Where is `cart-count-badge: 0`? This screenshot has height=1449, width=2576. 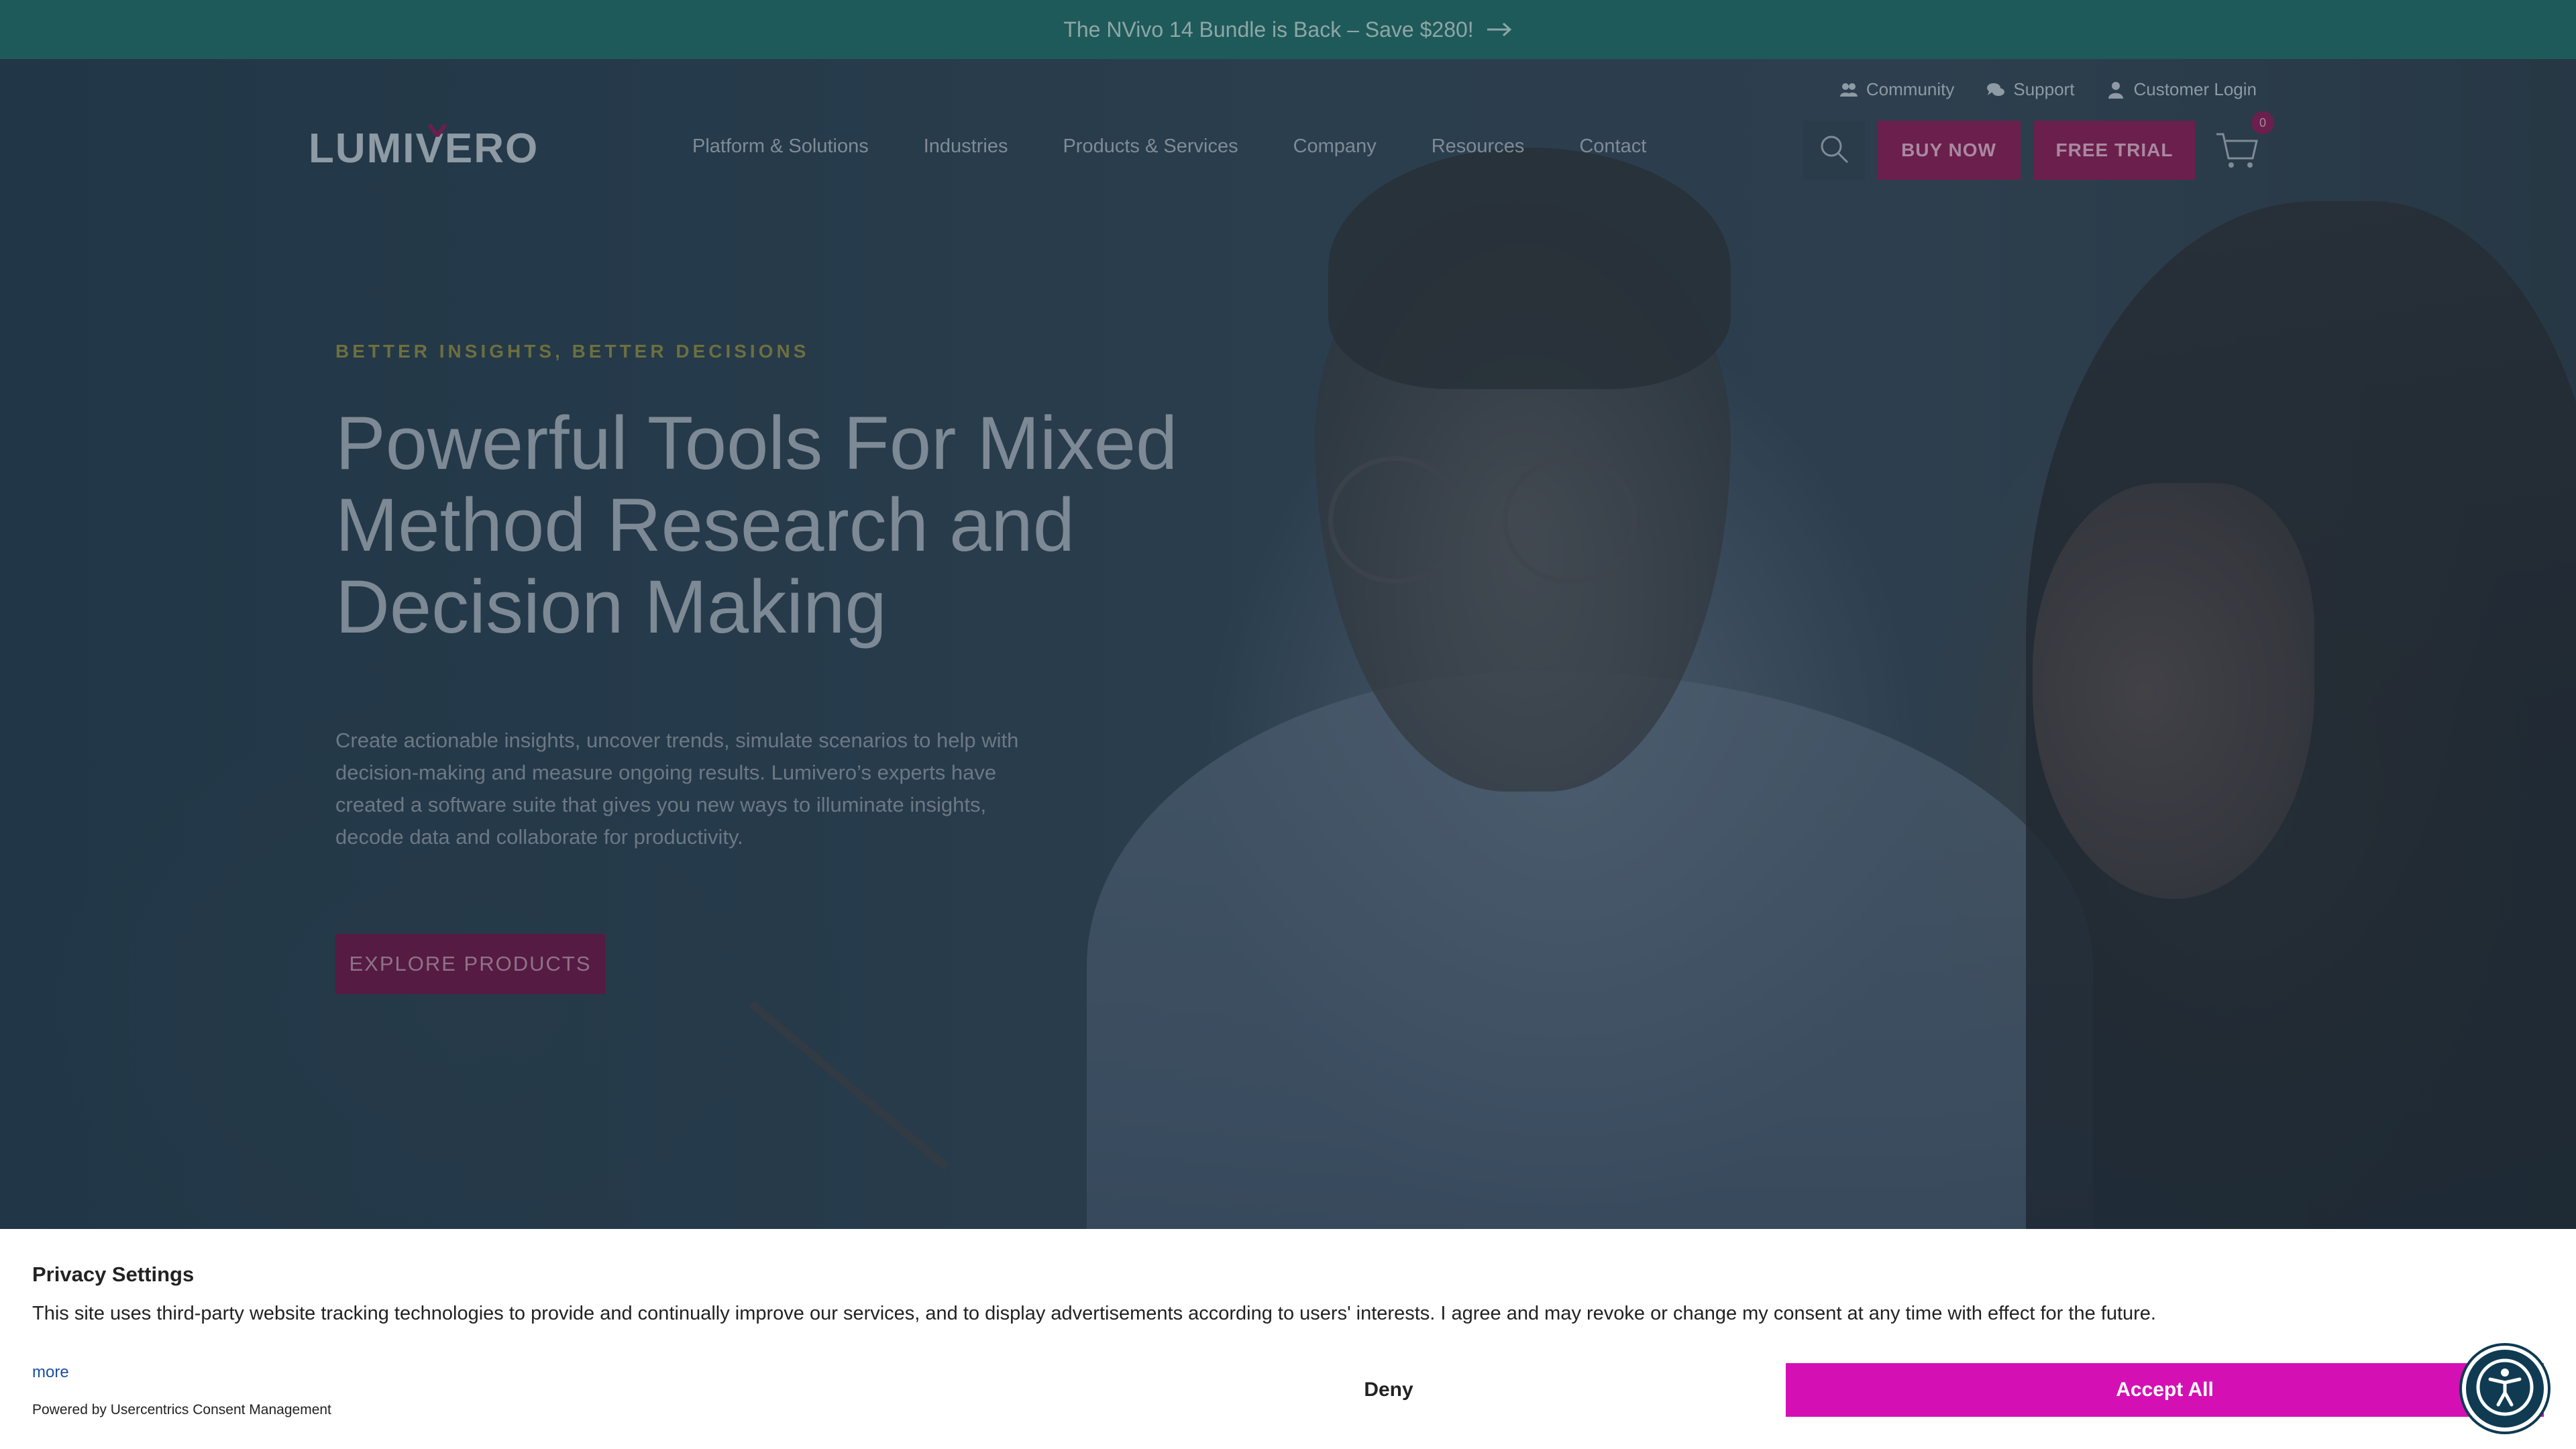
cart-count-badge: 0 is located at coordinates (2262, 122).